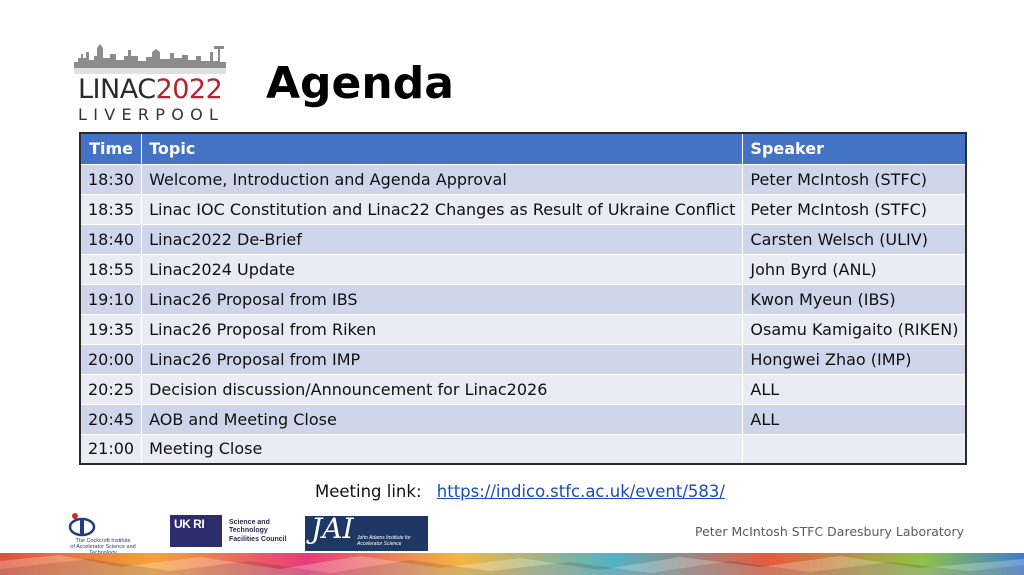 The image size is (1024, 575). What do you see at coordinates (82, 525) in the screenshot?
I see `cockcroft-emblem-icon` at bounding box center [82, 525].